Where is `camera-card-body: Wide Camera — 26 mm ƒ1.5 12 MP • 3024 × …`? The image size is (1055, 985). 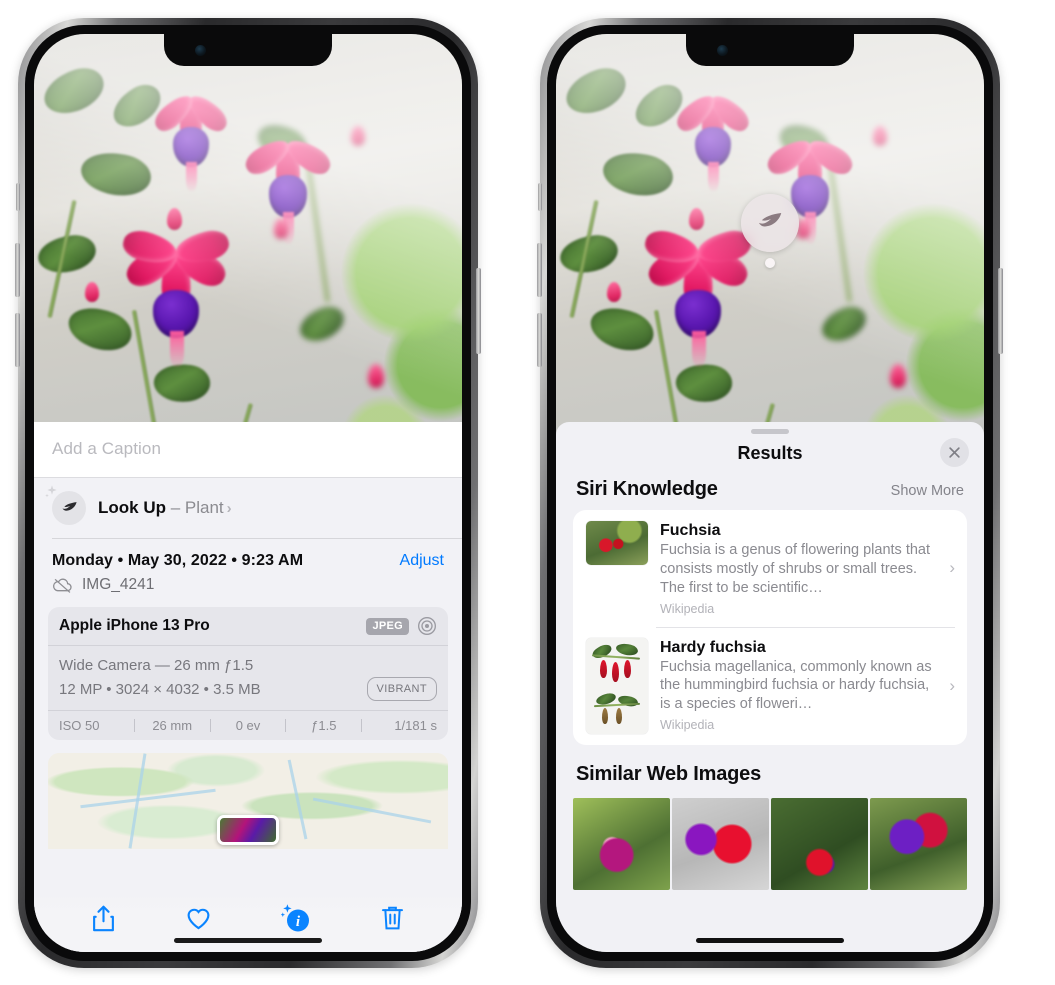 camera-card-body: Wide Camera — 26 mm ƒ1.5 12 MP • 3024 × … is located at coordinates (248, 679).